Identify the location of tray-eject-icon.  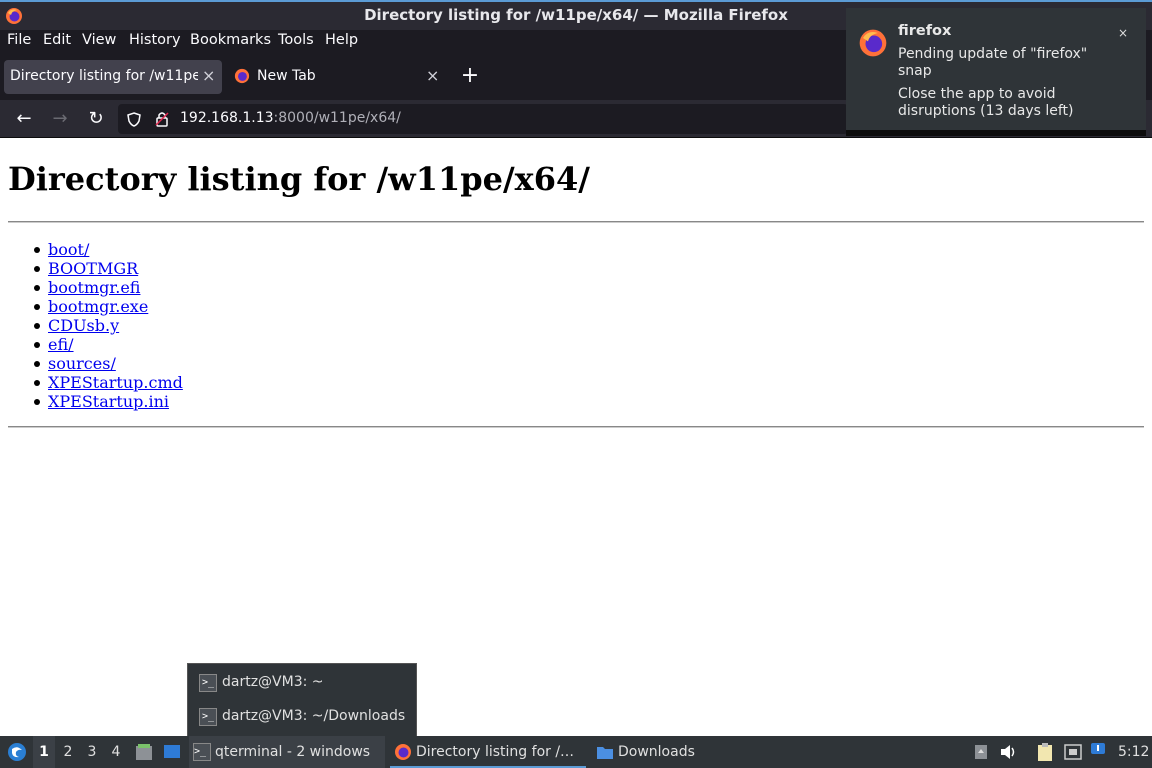
(981, 752).